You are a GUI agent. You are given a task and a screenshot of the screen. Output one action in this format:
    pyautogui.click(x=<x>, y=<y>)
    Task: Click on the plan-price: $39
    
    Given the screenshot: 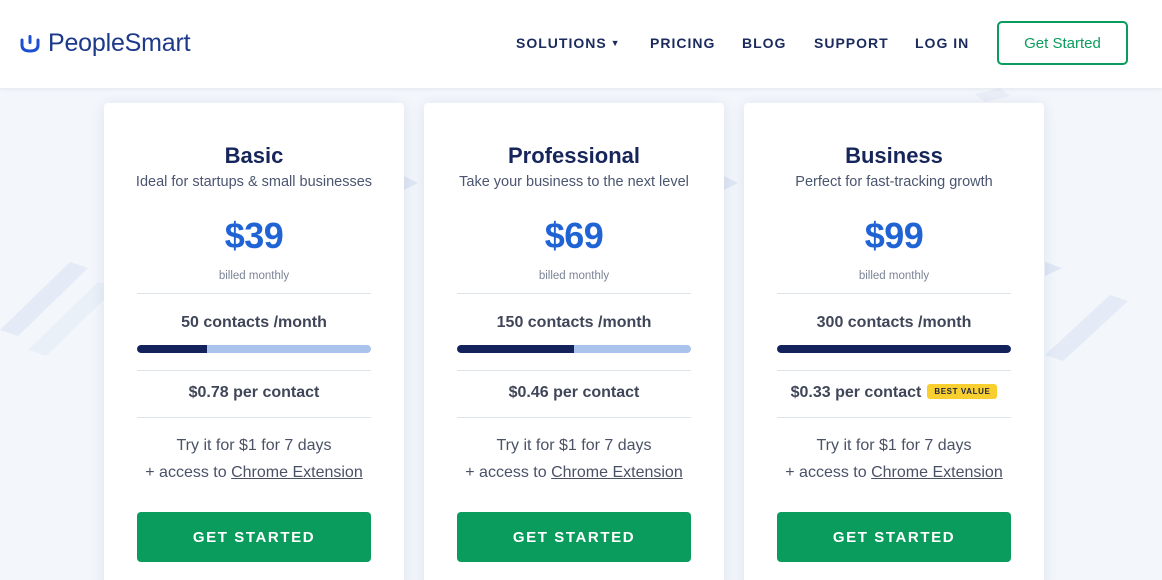 What is the action you would take?
    pyautogui.click(x=254, y=235)
    